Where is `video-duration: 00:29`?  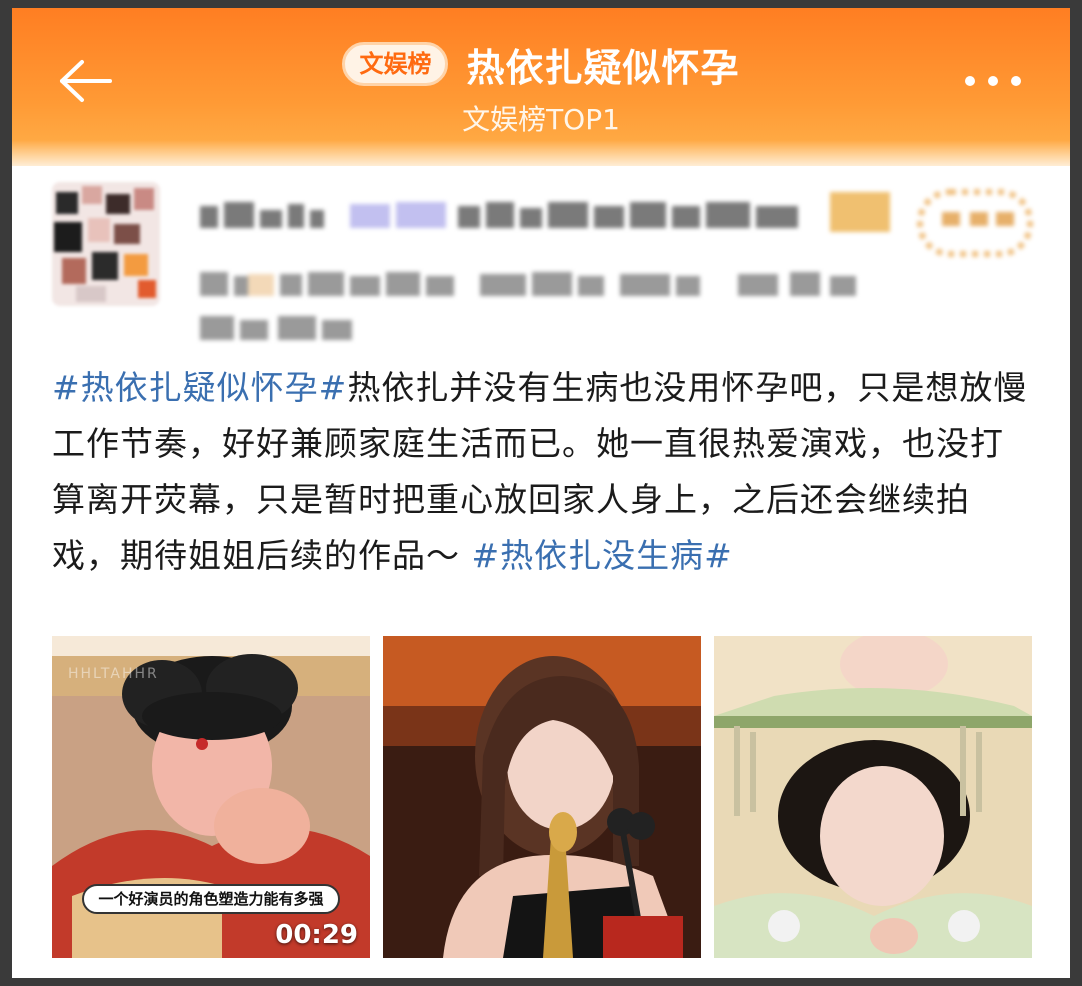 video-duration: 00:29 is located at coordinates (316, 935).